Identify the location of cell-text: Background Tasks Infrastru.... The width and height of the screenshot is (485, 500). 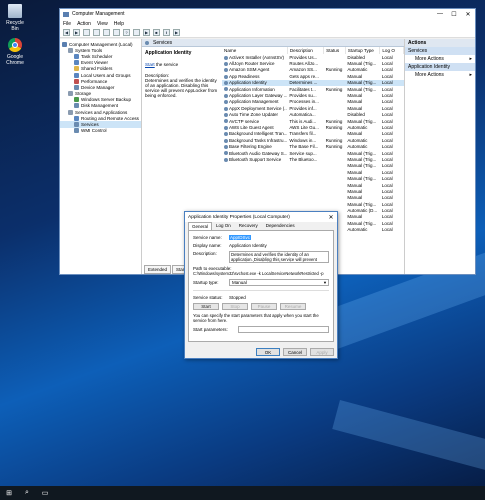
(258, 140).